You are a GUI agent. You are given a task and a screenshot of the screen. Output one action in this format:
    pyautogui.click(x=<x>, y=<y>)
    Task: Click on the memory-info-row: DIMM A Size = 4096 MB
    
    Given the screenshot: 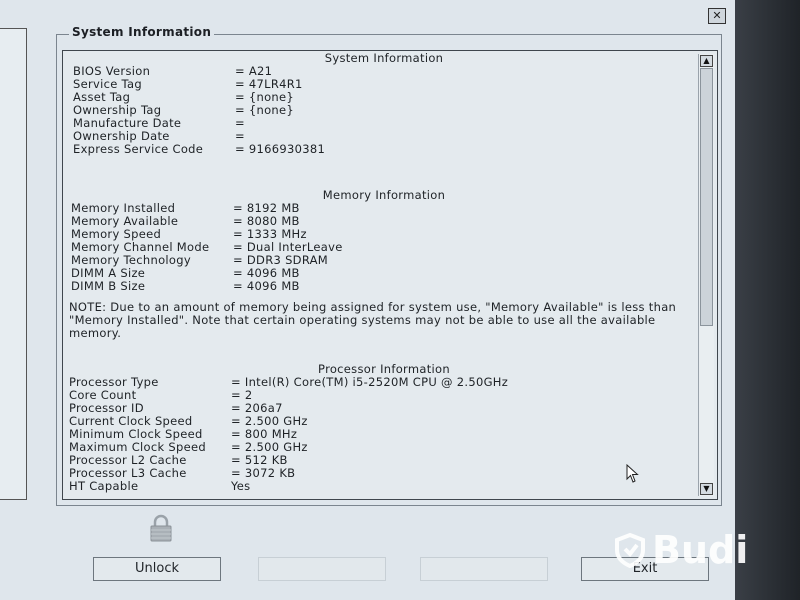 What is the action you would take?
    pyautogui.click(x=385, y=273)
    